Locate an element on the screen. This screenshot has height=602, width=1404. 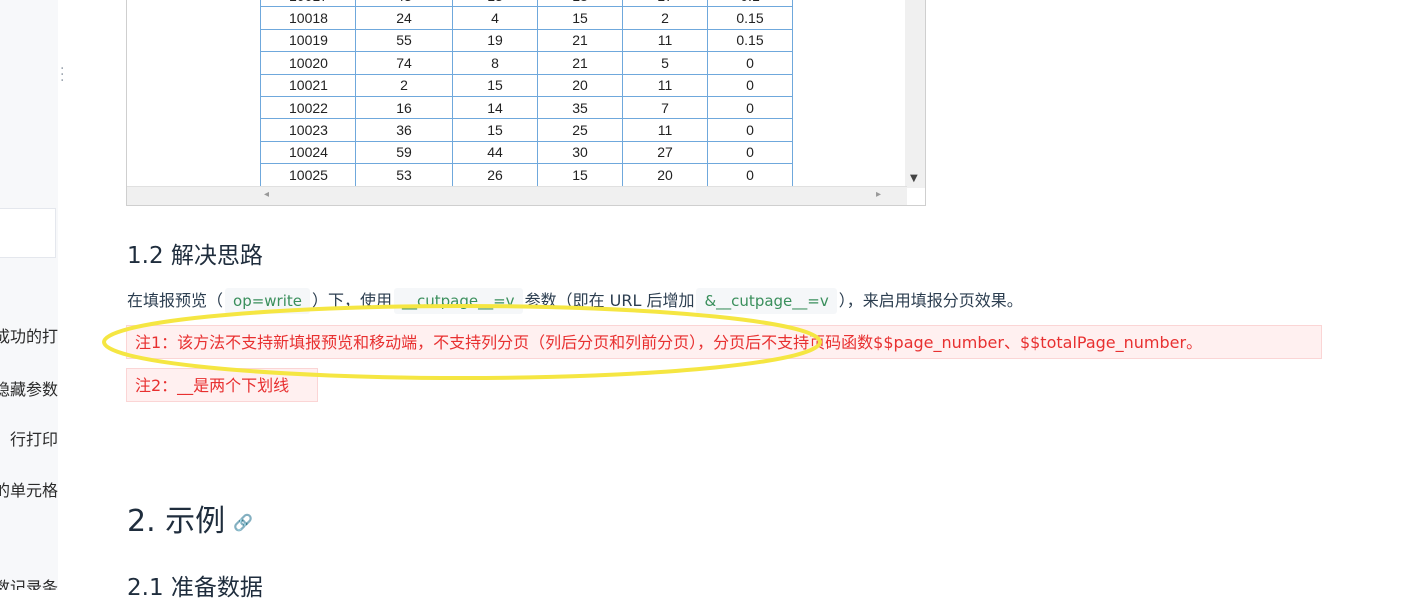
table-row: 10024 59 44 30 27 0 is located at coordinates (526, 152).